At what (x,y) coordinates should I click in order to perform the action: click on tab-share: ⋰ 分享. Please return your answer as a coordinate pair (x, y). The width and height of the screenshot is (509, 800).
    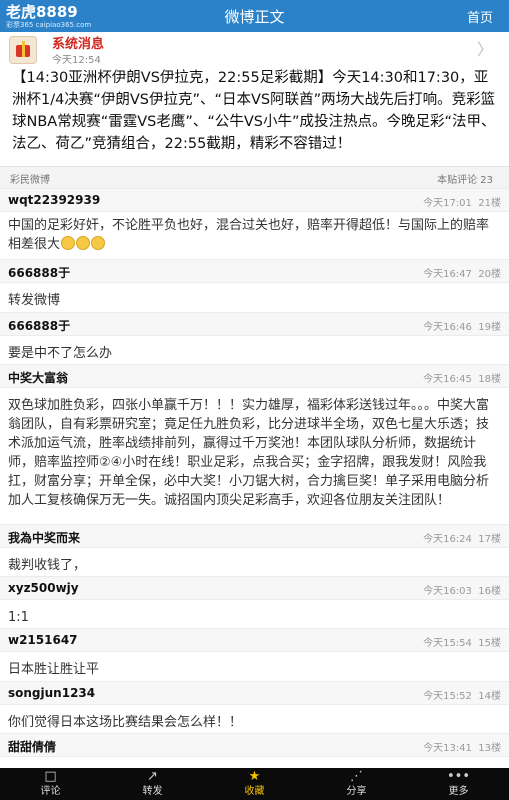
    Looking at the image, I should click on (356, 784).